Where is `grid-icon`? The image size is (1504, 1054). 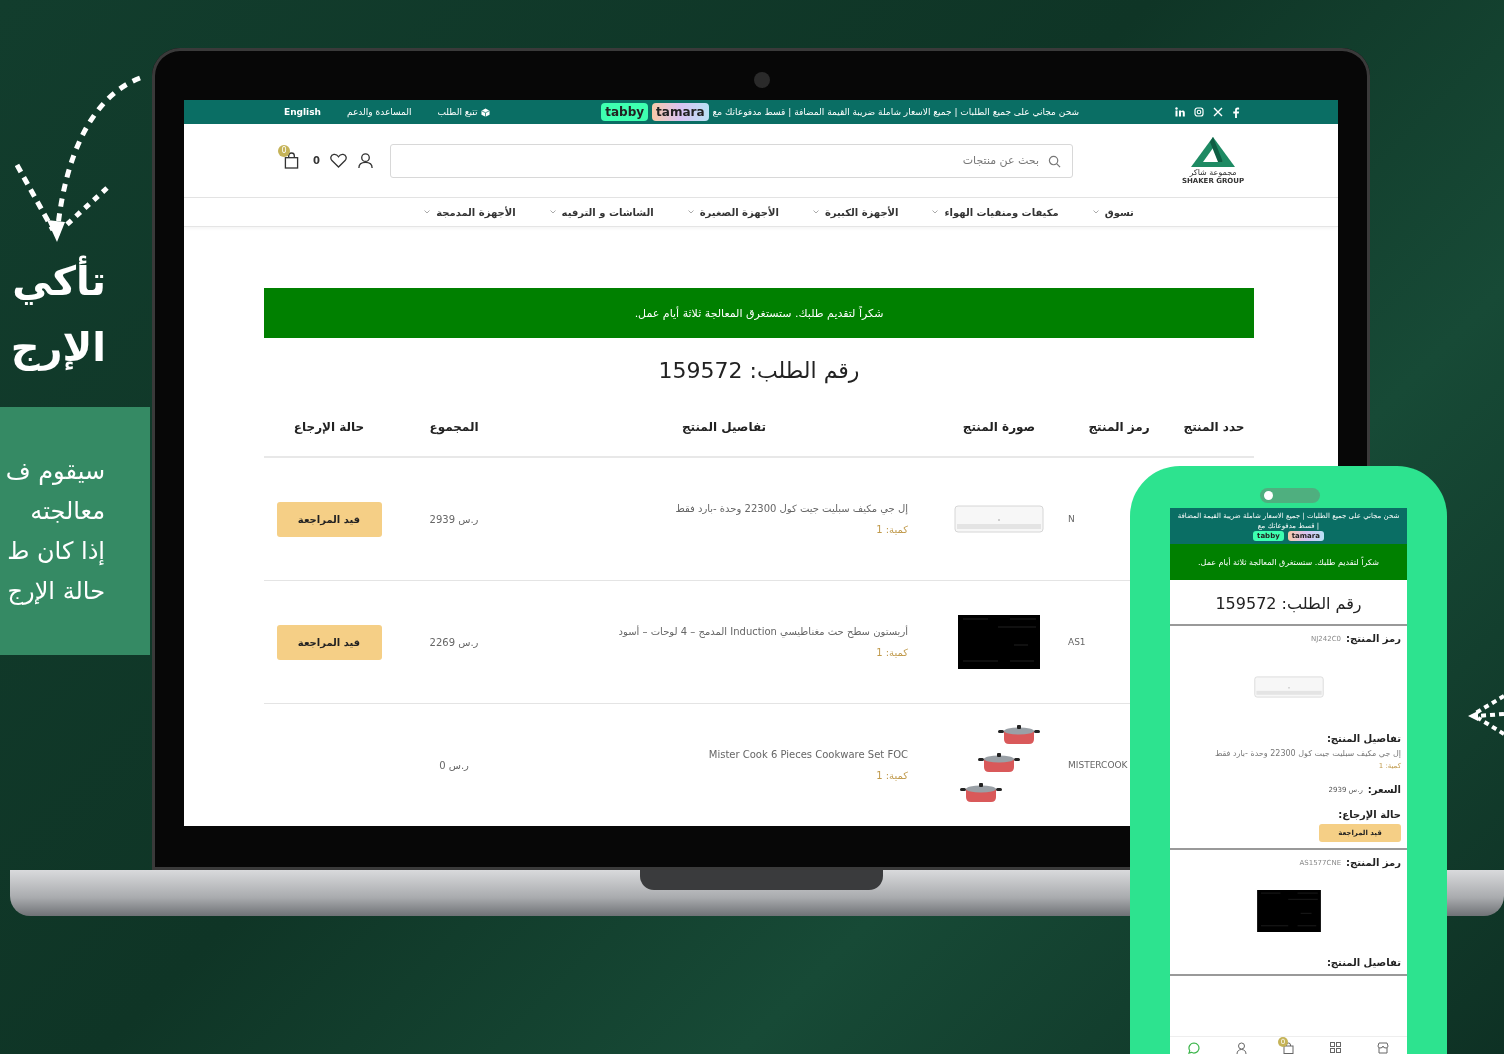
grid-icon is located at coordinates (1335, 1047).